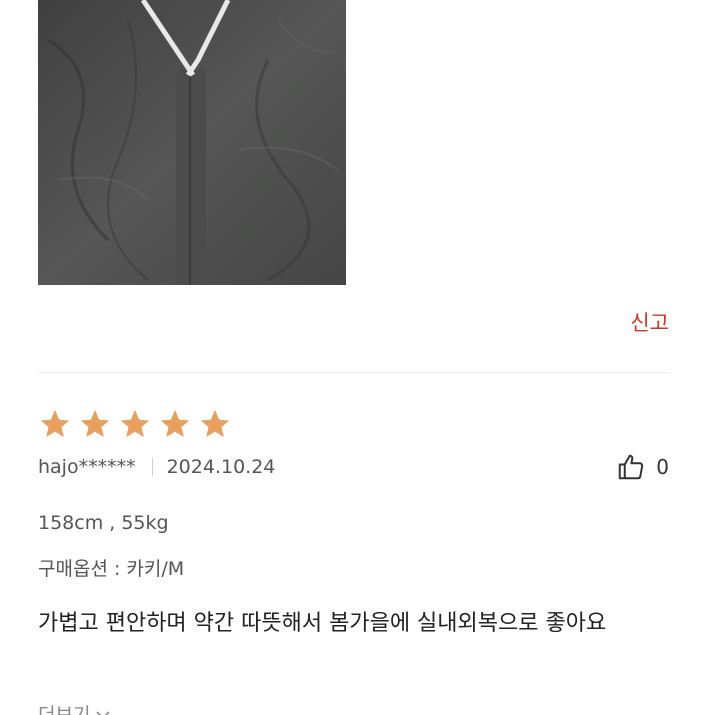 The width and height of the screenshot is (715, 715). What do you see at coordinates (103, 523) in the screenshot?
I see `body-spec: 158cm , 55kg` at bounding box center [103, 523].